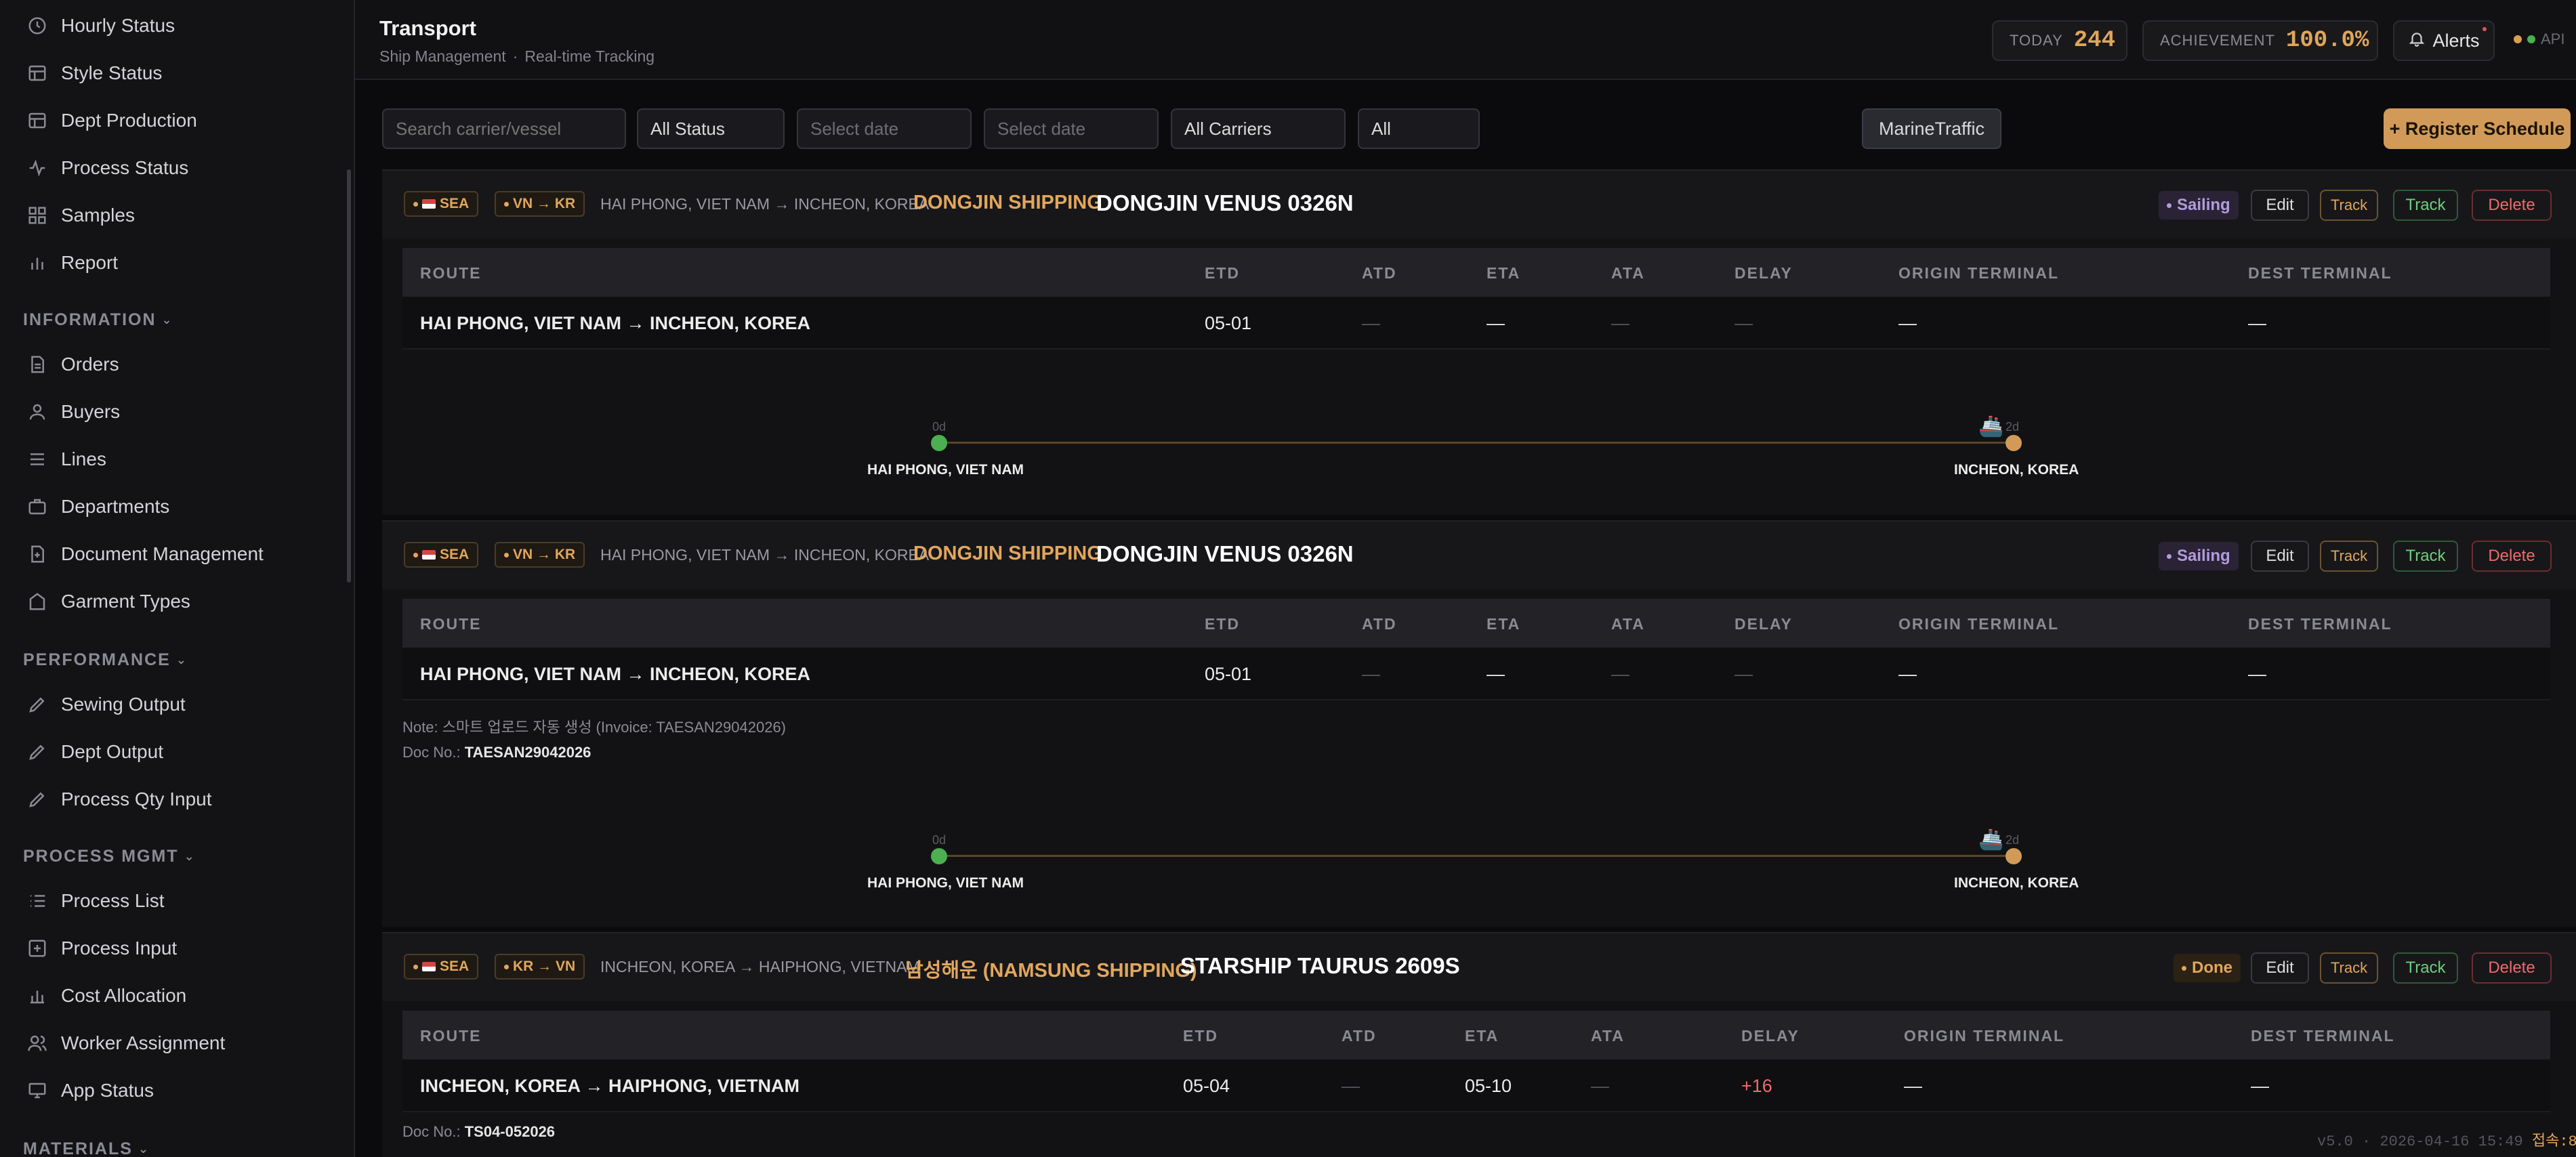 The width and height of the screenshot is (2576, 1157). I want to click on dest-node, so click(2014, 856).